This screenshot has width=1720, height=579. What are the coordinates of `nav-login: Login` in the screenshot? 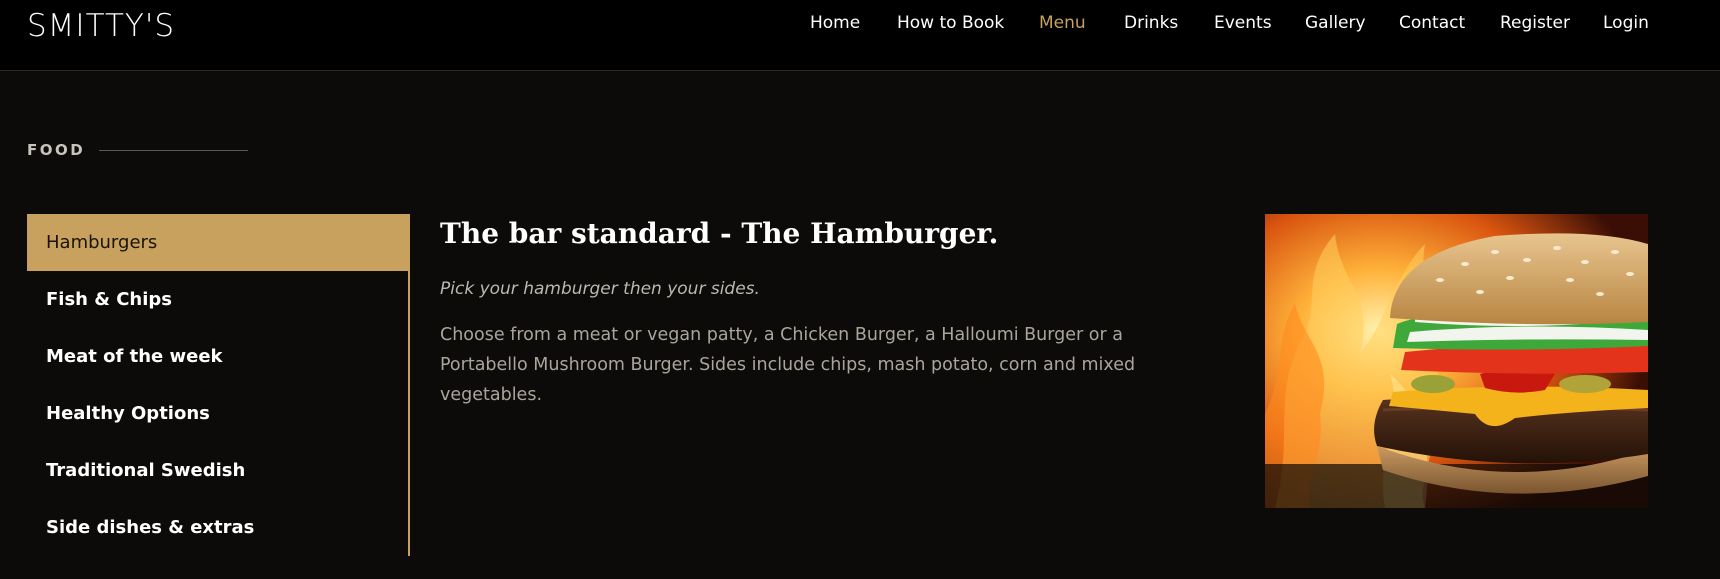 It's located at (1626, 23).